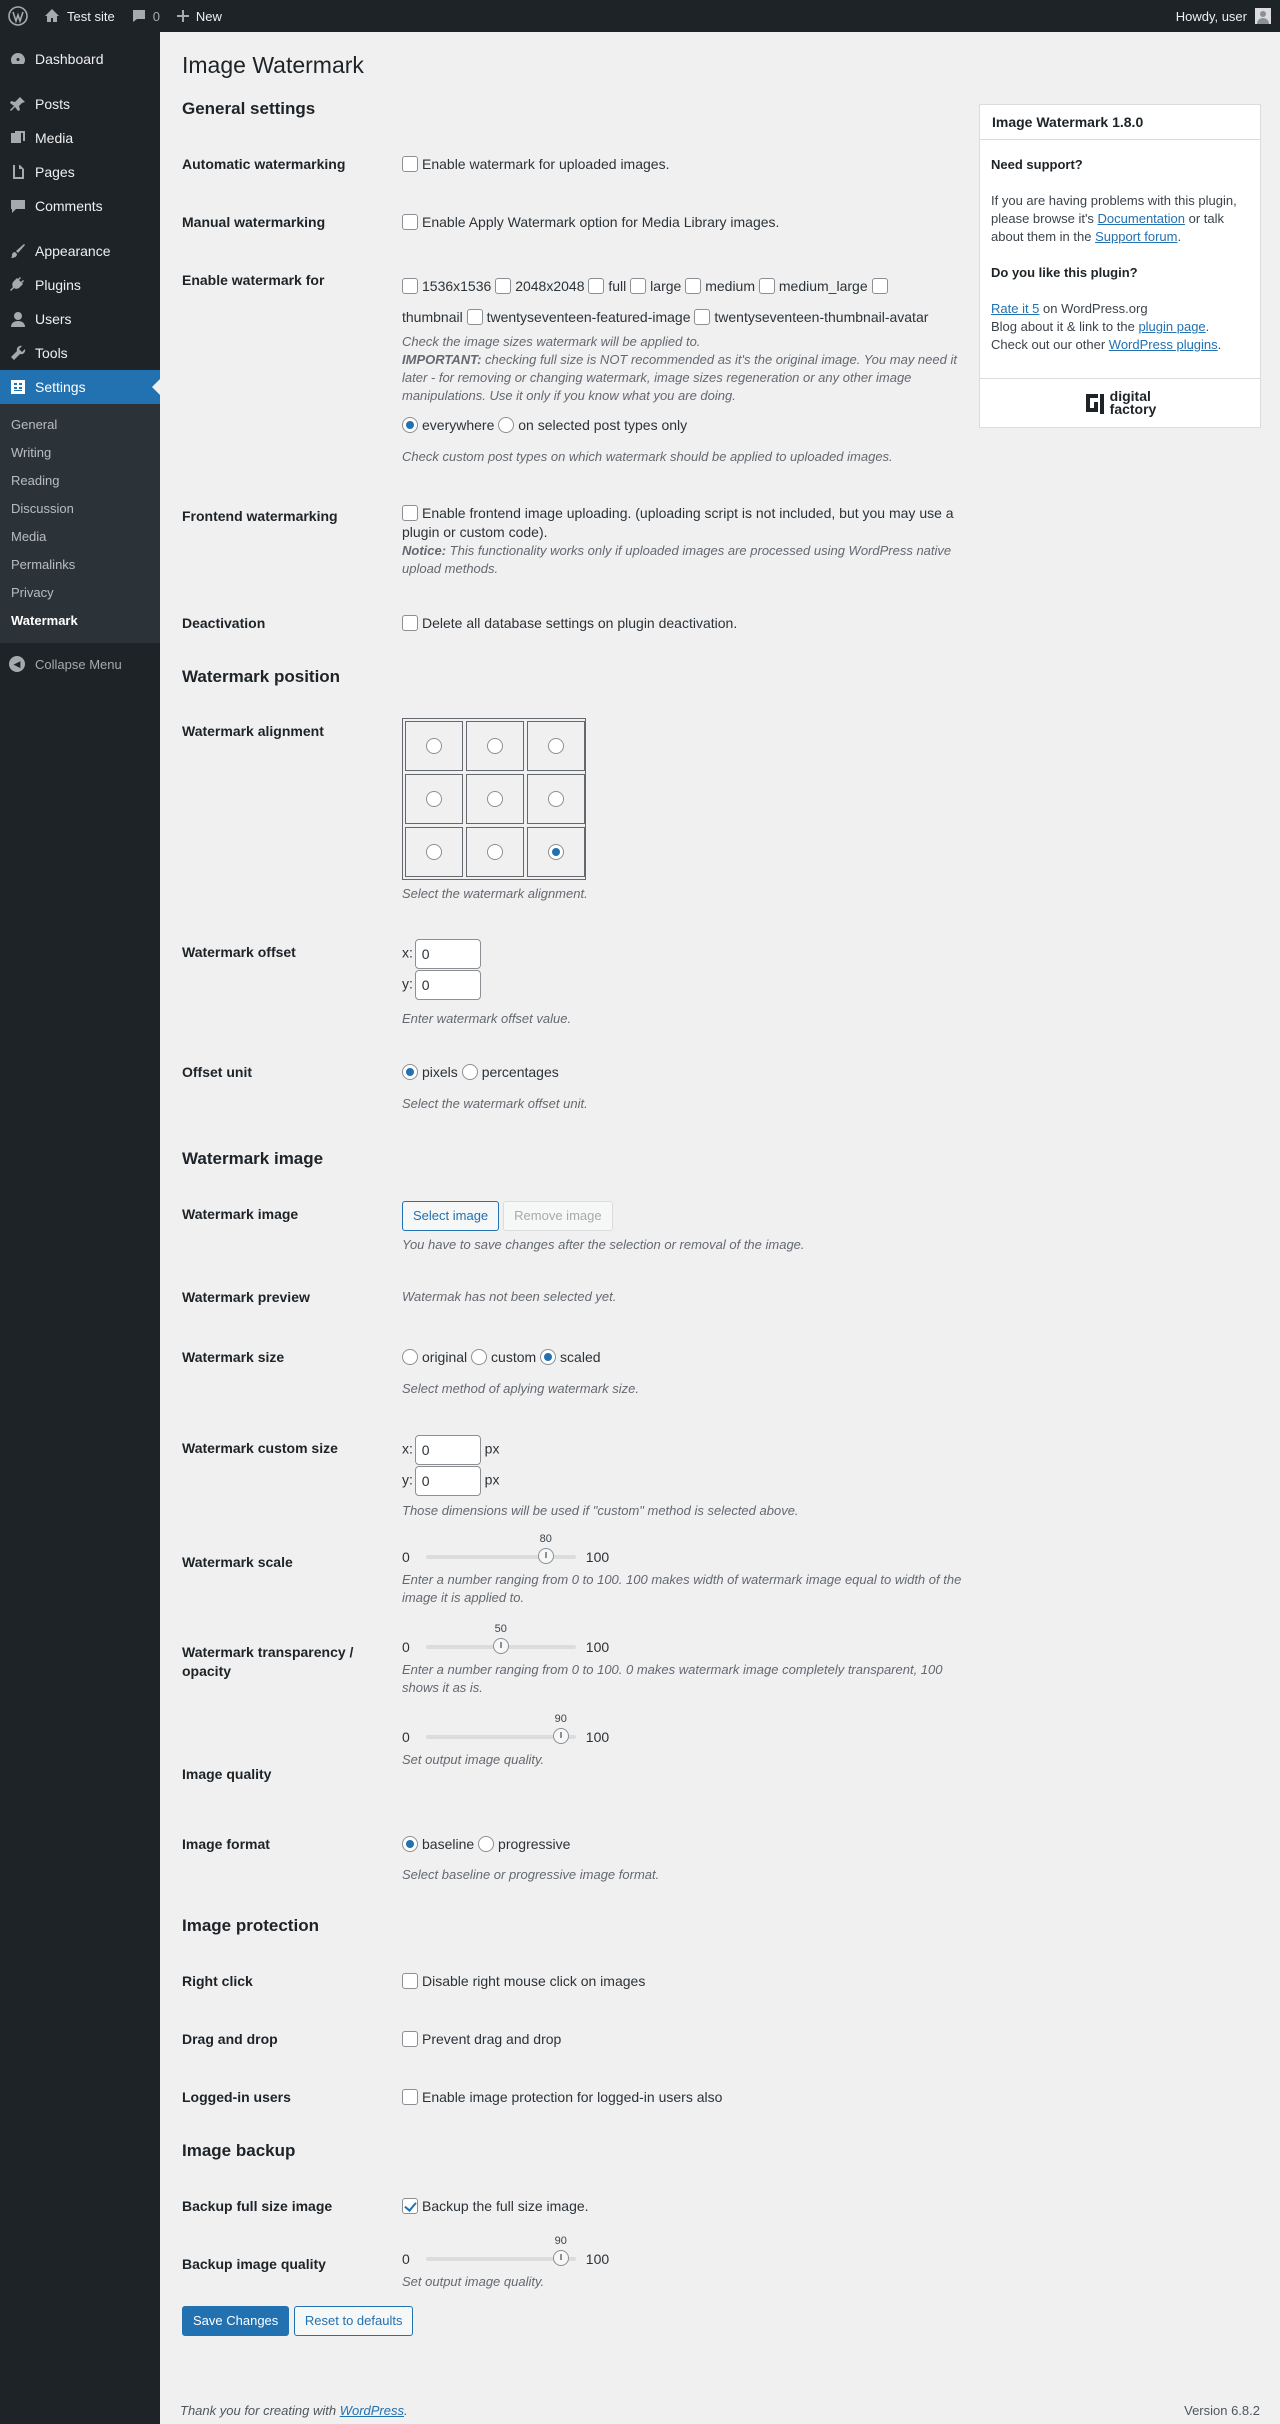  What do you see at coordinates (447, 1450) in the screenshot?
I see `custom-x-input: 0` at bounding box center [447, 1450].